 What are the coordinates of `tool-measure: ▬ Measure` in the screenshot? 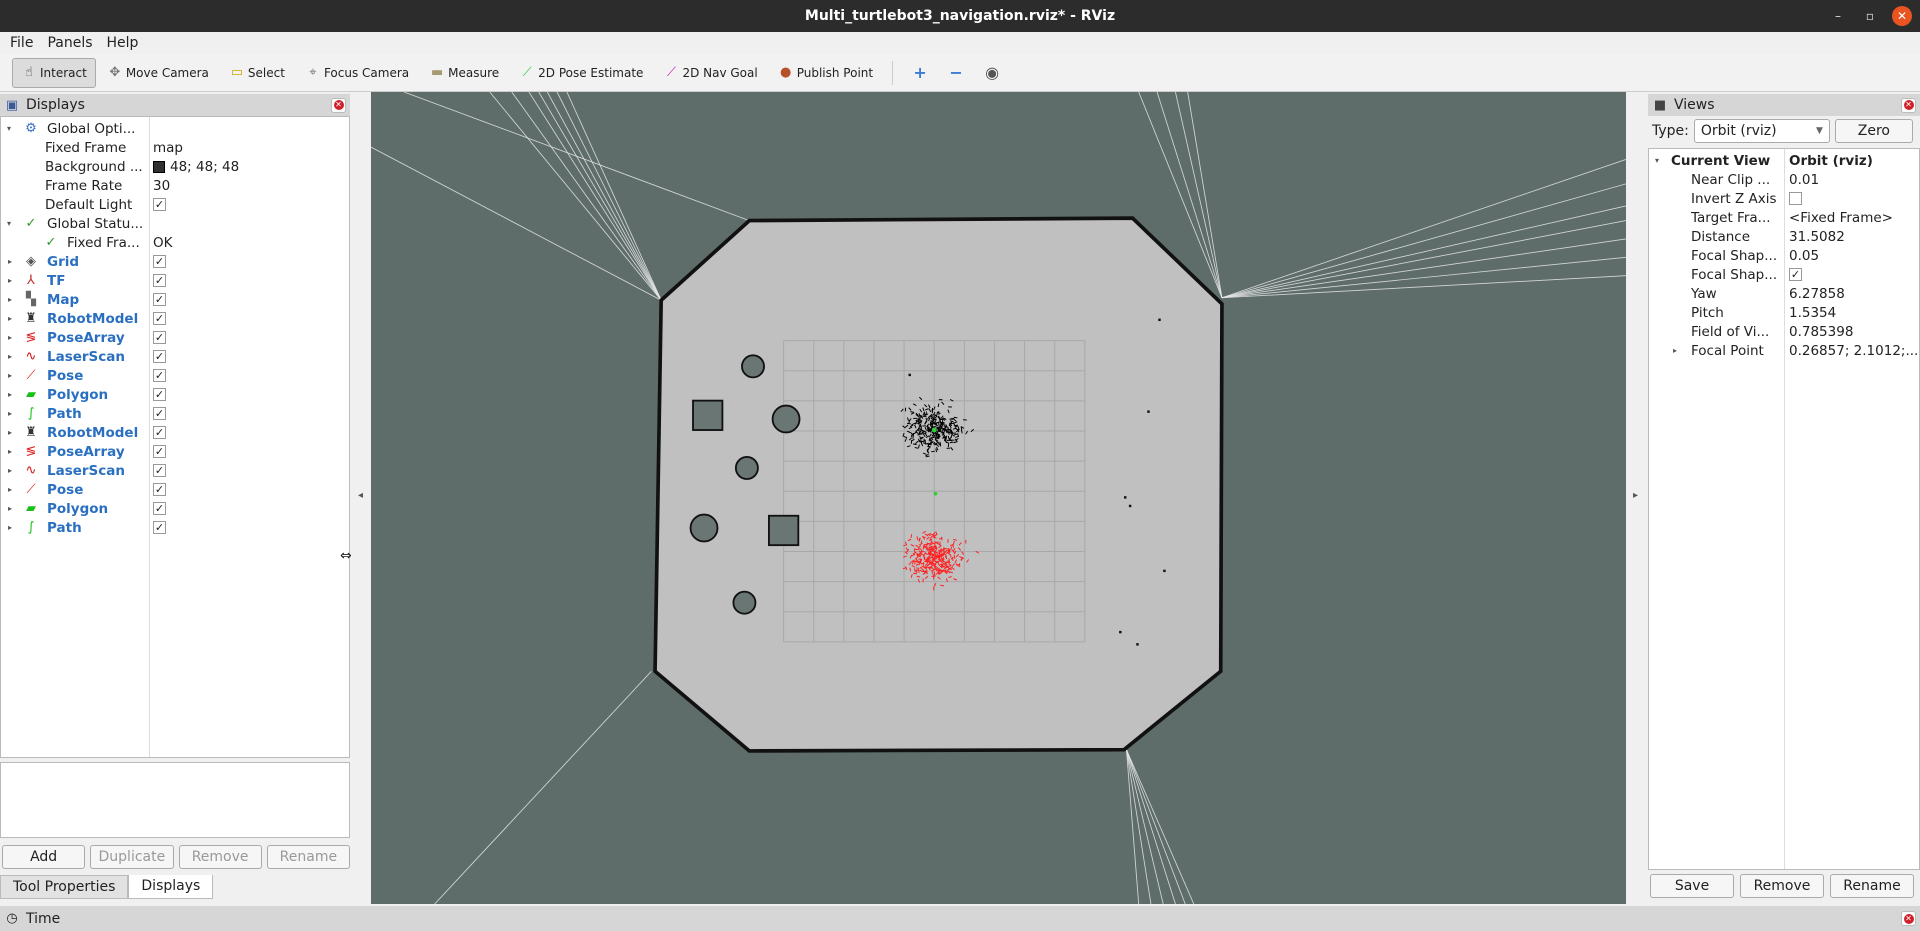 It's located at (464, 73).